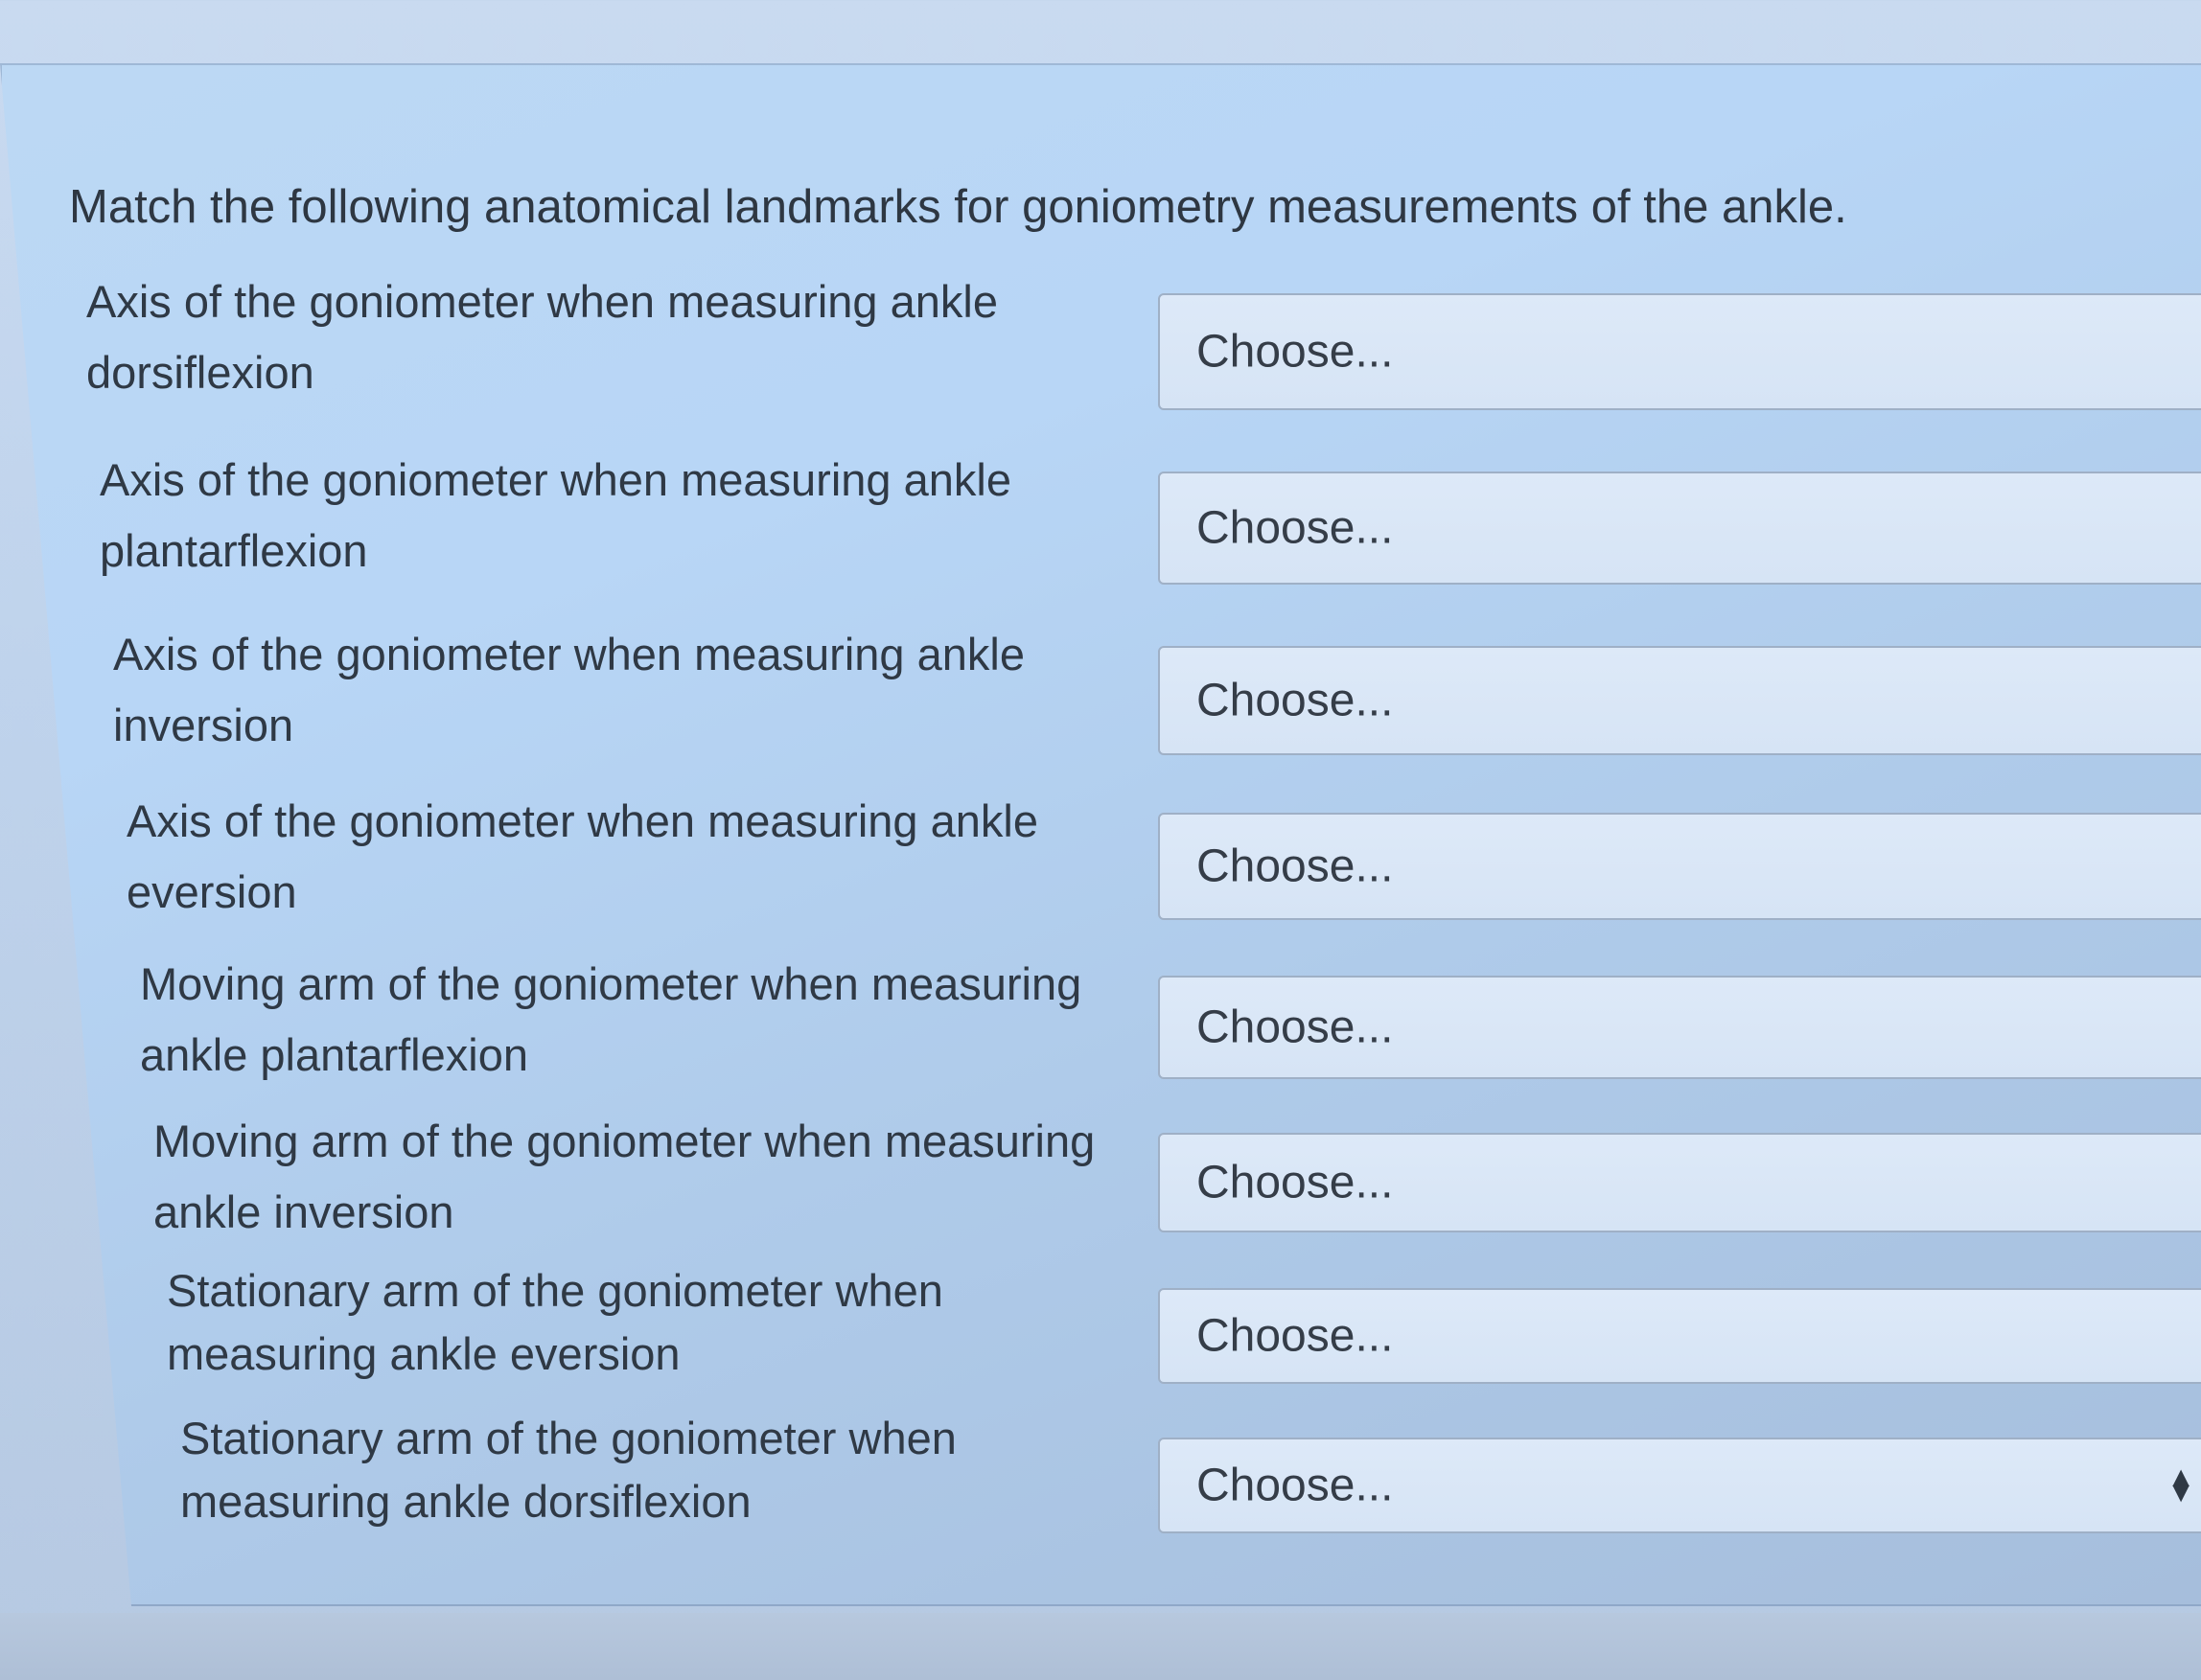 The height and width of the screenshot is (1680, 2201). Describe the element at coordinates (234, 550) in the screenshot. I see `match-prompt-line: plantarflexion` at that location.